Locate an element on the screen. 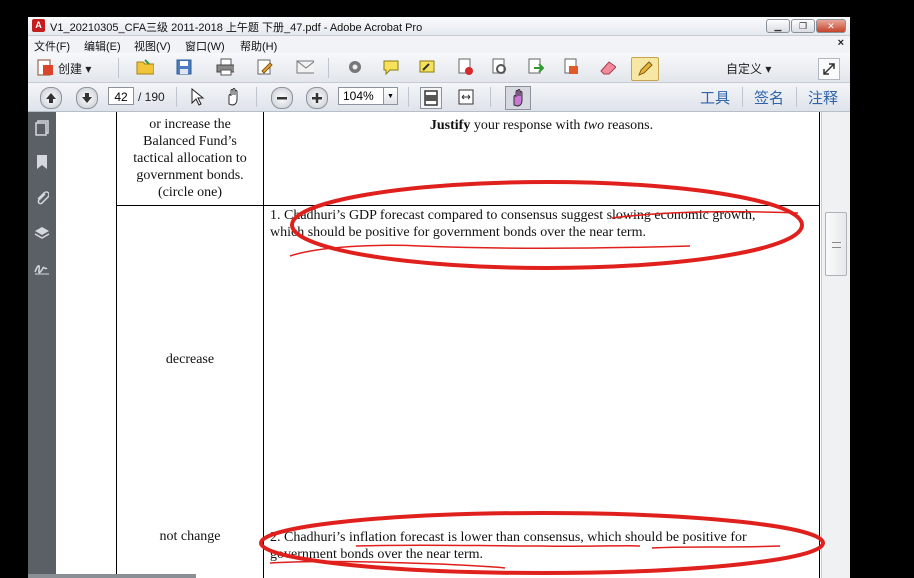 Image resolution: width=914 pixels, height=578 pixels. page-count: / 190 is located at coordinates (151, 97).